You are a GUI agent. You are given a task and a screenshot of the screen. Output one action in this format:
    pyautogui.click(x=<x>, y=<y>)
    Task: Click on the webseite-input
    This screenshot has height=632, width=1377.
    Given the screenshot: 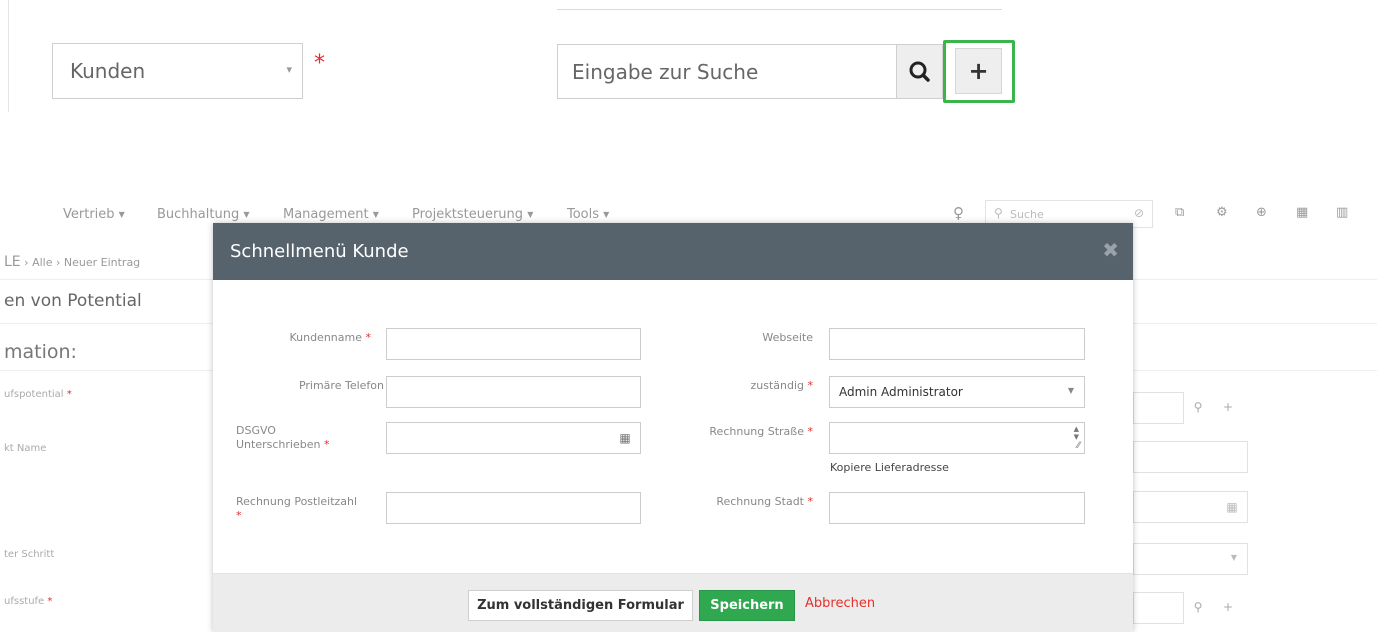 What is the action you would take?
    pyautogui.click(x=957, y=344)
    